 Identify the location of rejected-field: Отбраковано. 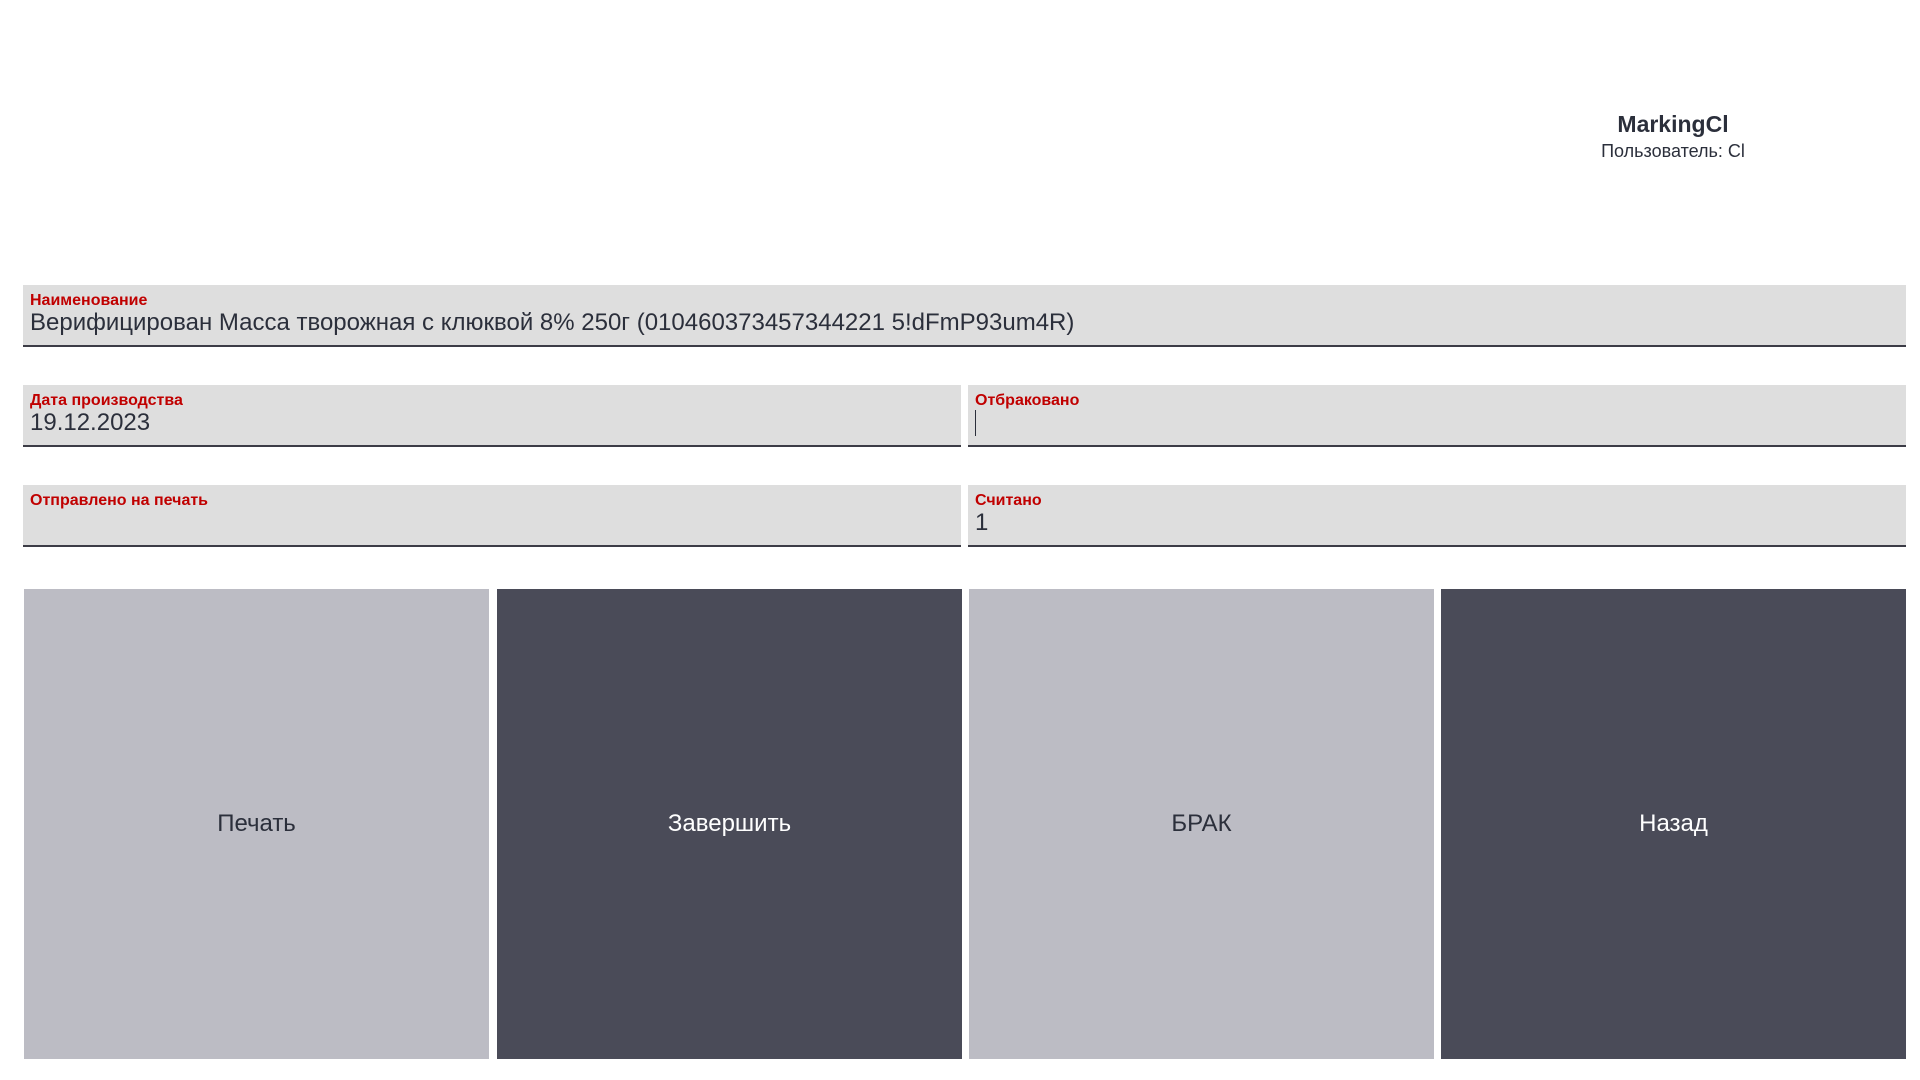
(1437, 416).